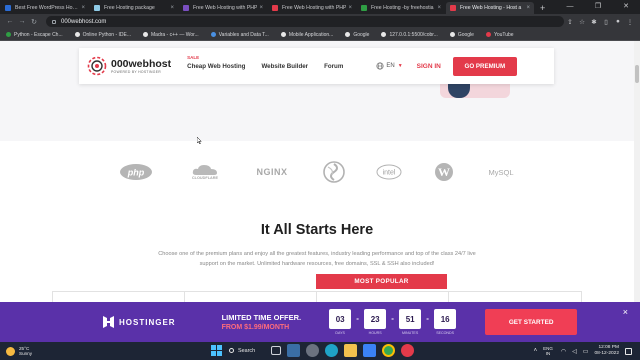 This screenshot has width=640, height=360. What do you see at coordinates (333, 66) in the screenshot?
I see `nav-forum: Forum` at bounding box center [333, 66].